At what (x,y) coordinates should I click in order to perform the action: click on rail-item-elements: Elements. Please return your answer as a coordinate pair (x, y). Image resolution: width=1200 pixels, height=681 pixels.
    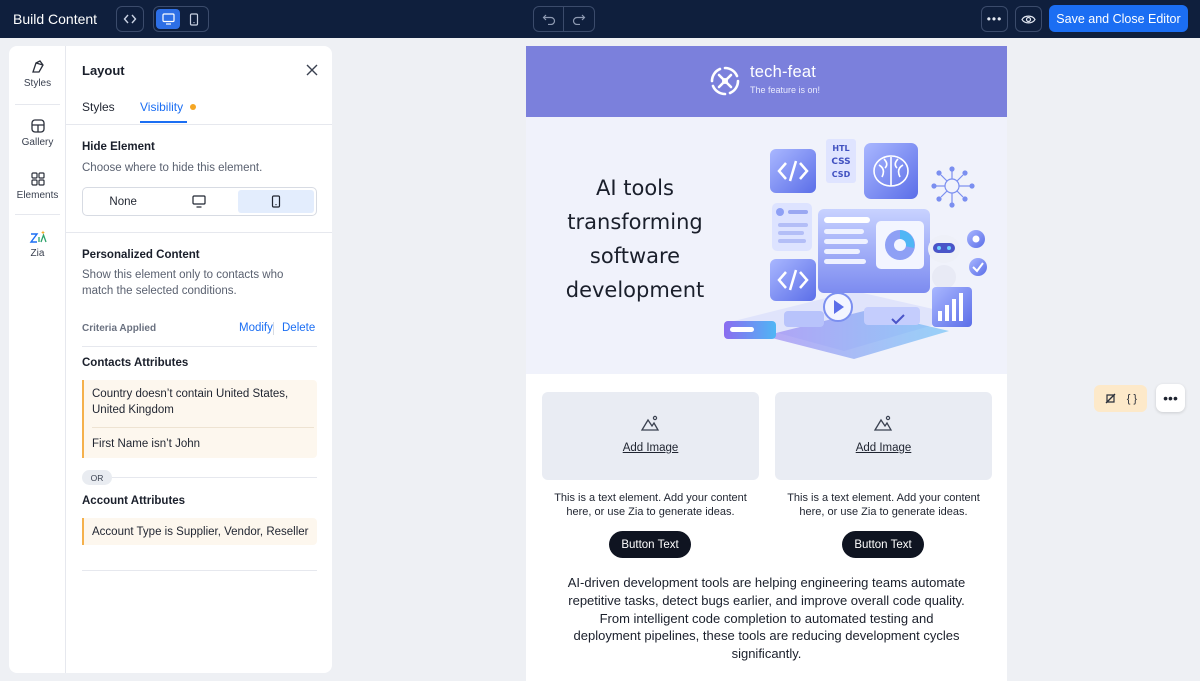
    Looking at the image, I should click on (37, 186).